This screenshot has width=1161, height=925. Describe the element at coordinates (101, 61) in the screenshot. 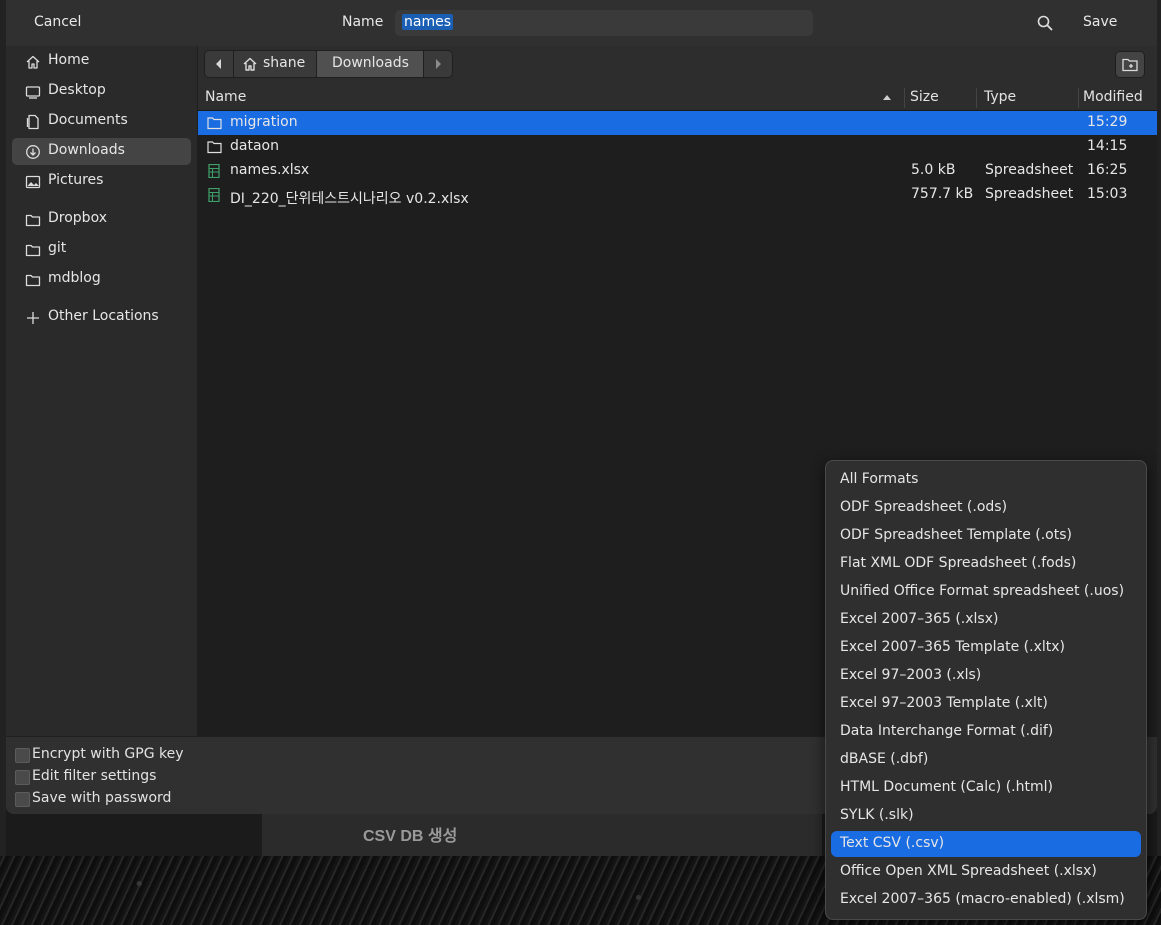

I see `sidebar-item-home: Home` at that location.